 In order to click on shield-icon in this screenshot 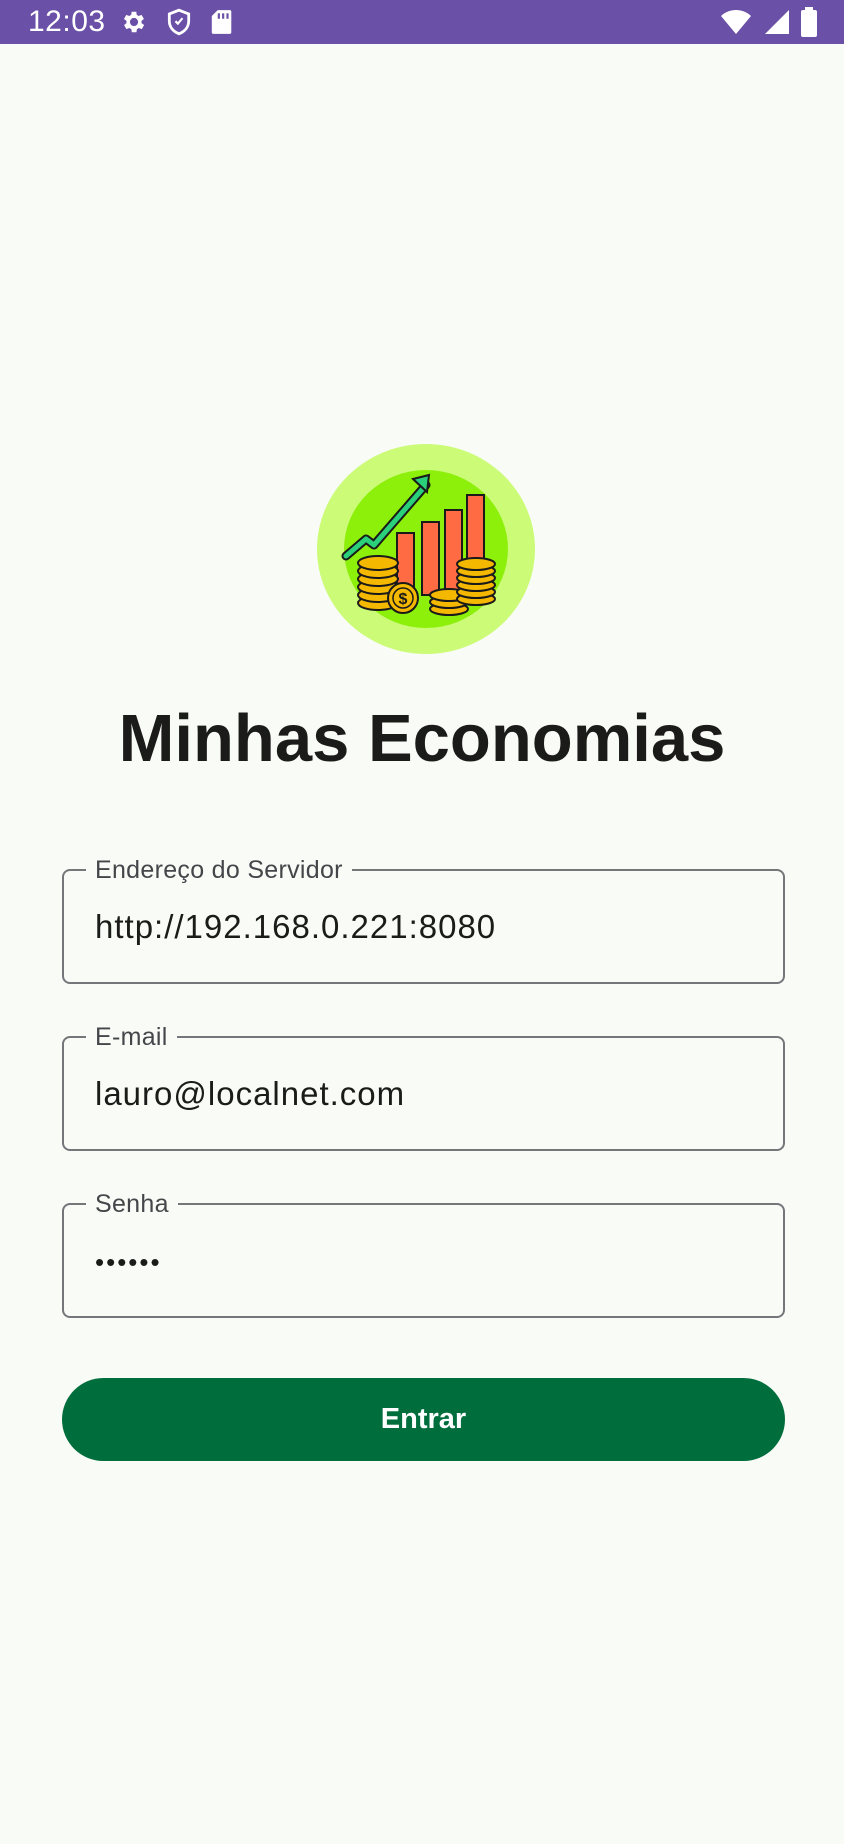, I will do `click(179, 22)`.